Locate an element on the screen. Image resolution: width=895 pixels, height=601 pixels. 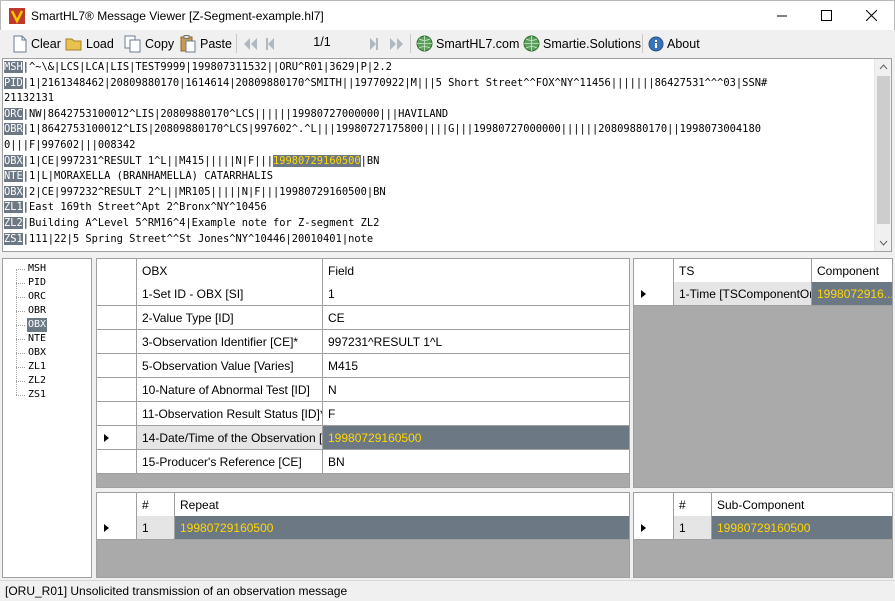
smartie-link: Smartie.Solutions is located at coordinates (582, 43).